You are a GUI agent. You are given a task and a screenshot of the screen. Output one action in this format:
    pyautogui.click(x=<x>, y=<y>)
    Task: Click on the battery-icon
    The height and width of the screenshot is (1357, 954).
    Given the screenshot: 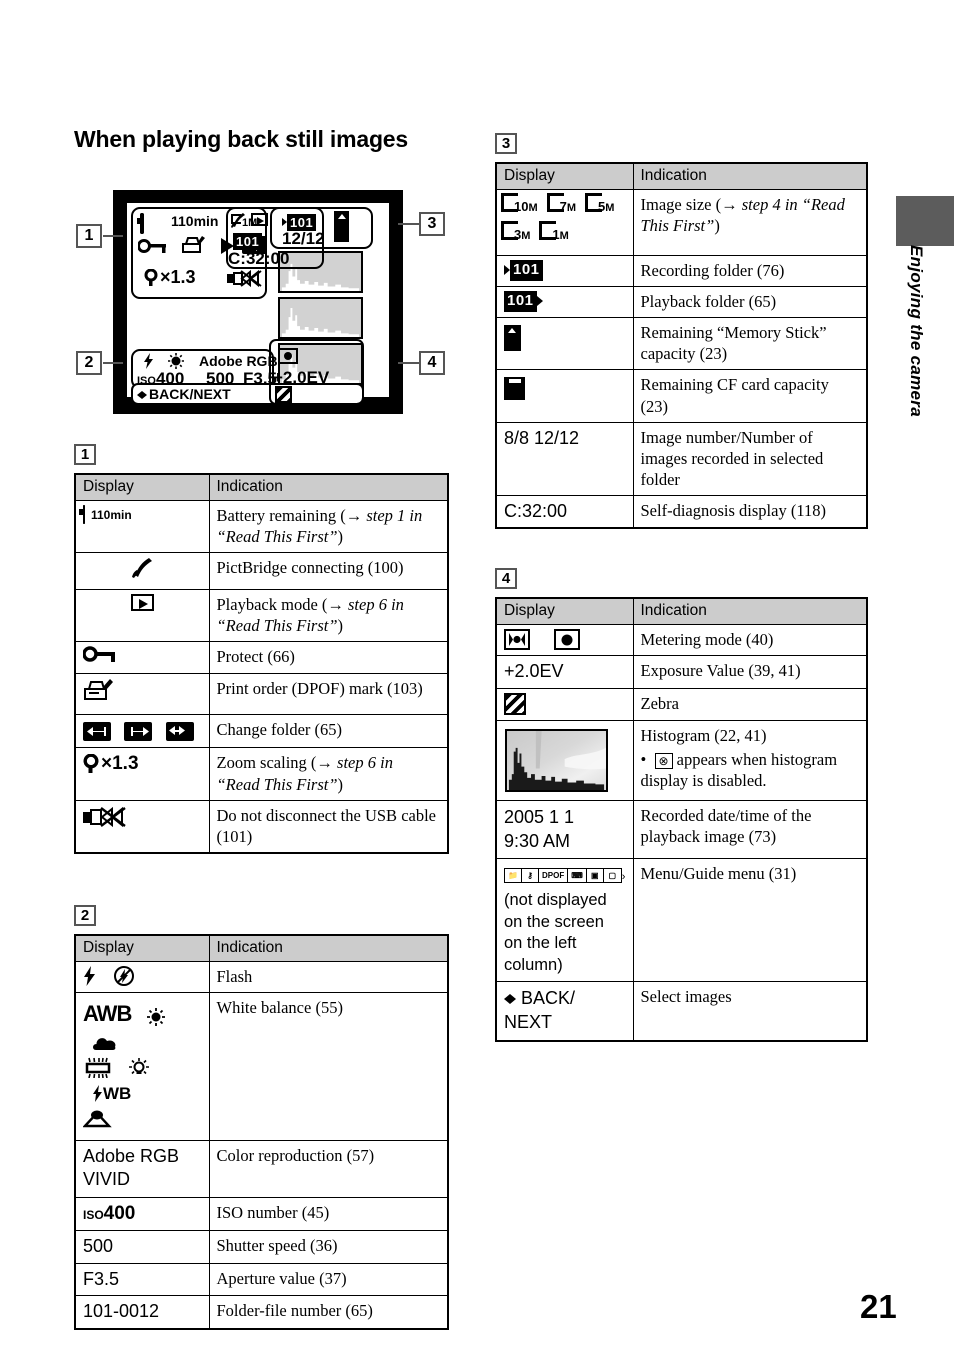 What is the action you would take?
    pyautogui.click(x=84, y=514)
    